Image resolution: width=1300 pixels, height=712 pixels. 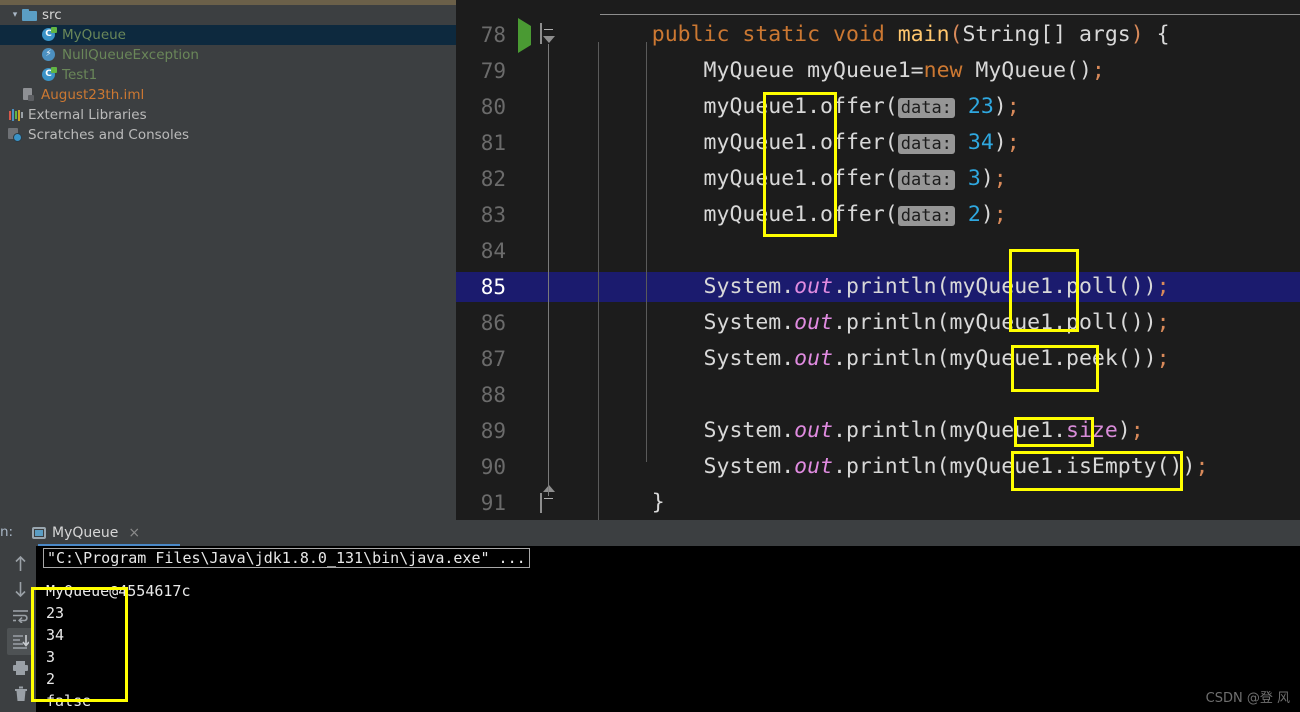 I want to click on code-text: myQueue1.offer(data: 23);, so click(x=810, y=106).